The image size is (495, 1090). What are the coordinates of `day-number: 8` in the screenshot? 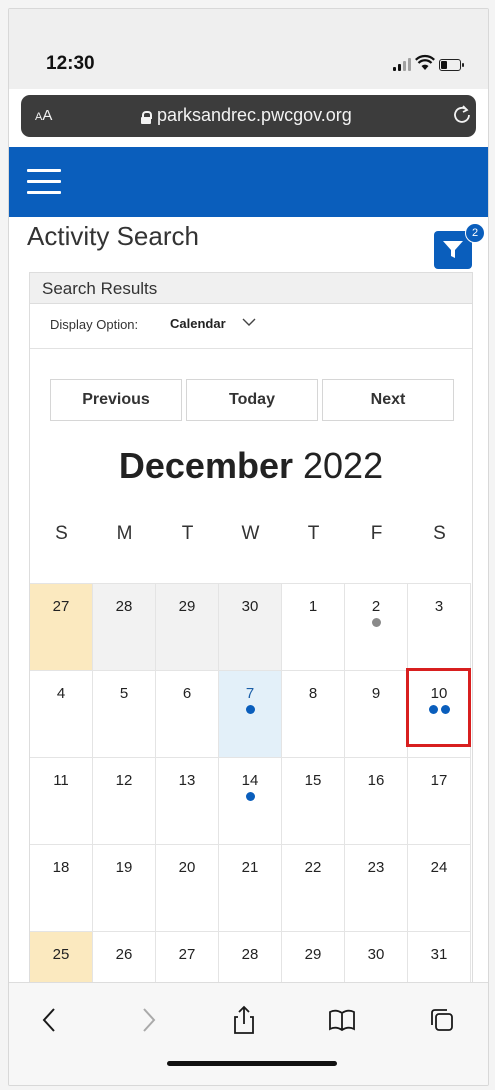 It's located at (313, 693).